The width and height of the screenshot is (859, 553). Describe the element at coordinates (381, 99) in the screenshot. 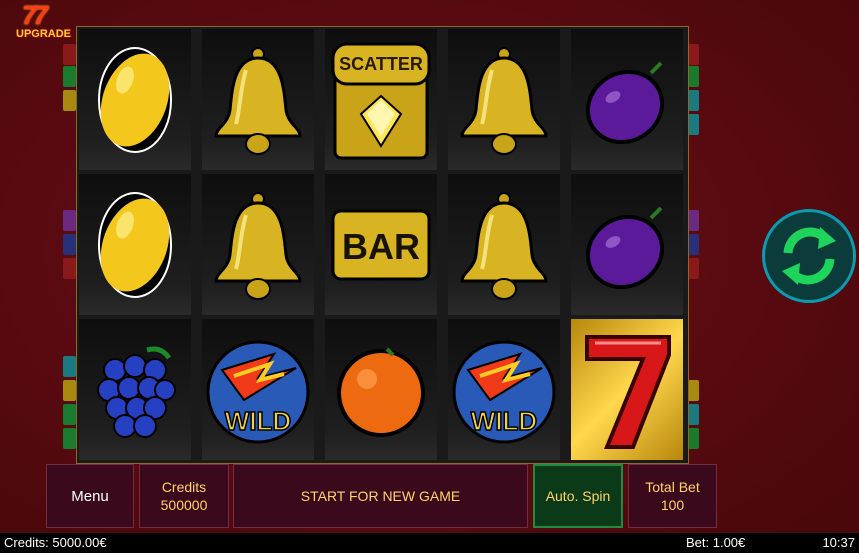

I see `symbol-scatter: SCATTER` at that location.